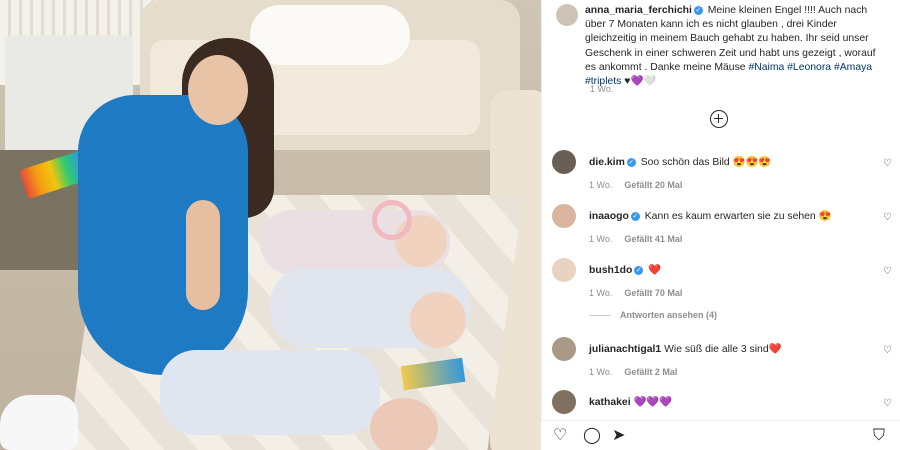  What do you see at coordinates (607, 162) in the screenshot?
I see `comment-username: die.kim` at bounding box center [607, 162].